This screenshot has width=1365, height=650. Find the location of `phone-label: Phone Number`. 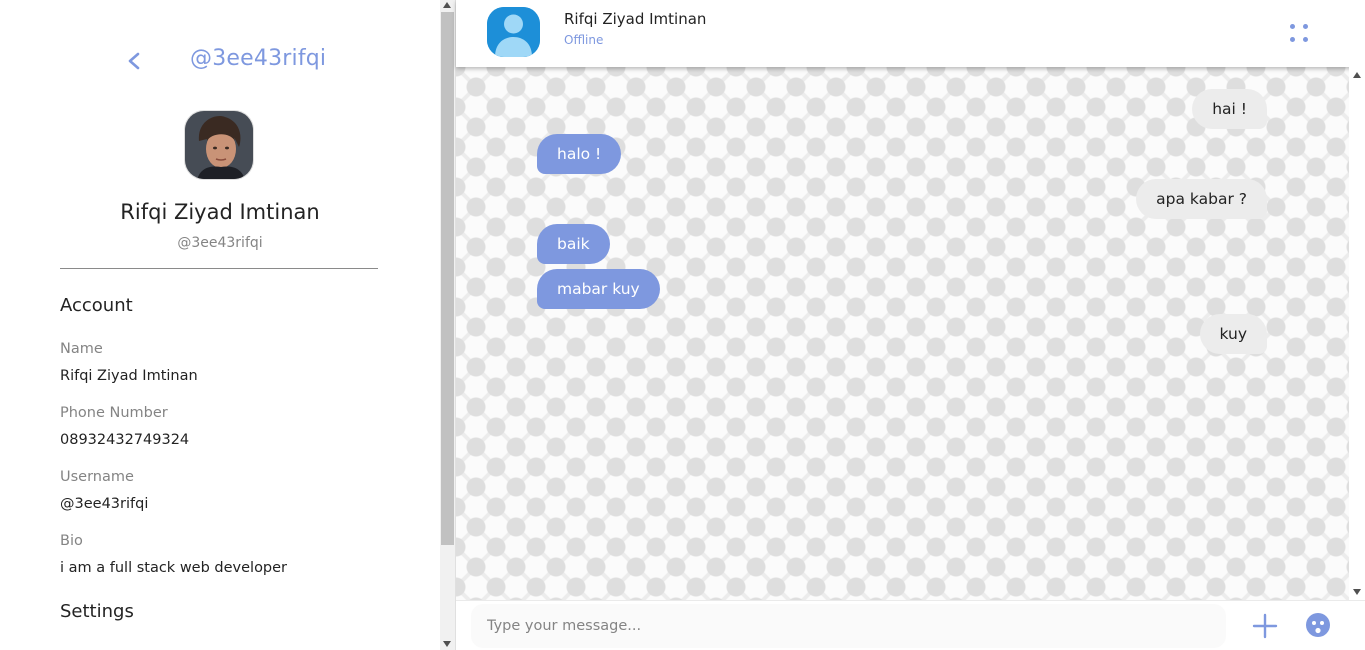

phone-label: Phone Number is located at coordinates (114, 413).